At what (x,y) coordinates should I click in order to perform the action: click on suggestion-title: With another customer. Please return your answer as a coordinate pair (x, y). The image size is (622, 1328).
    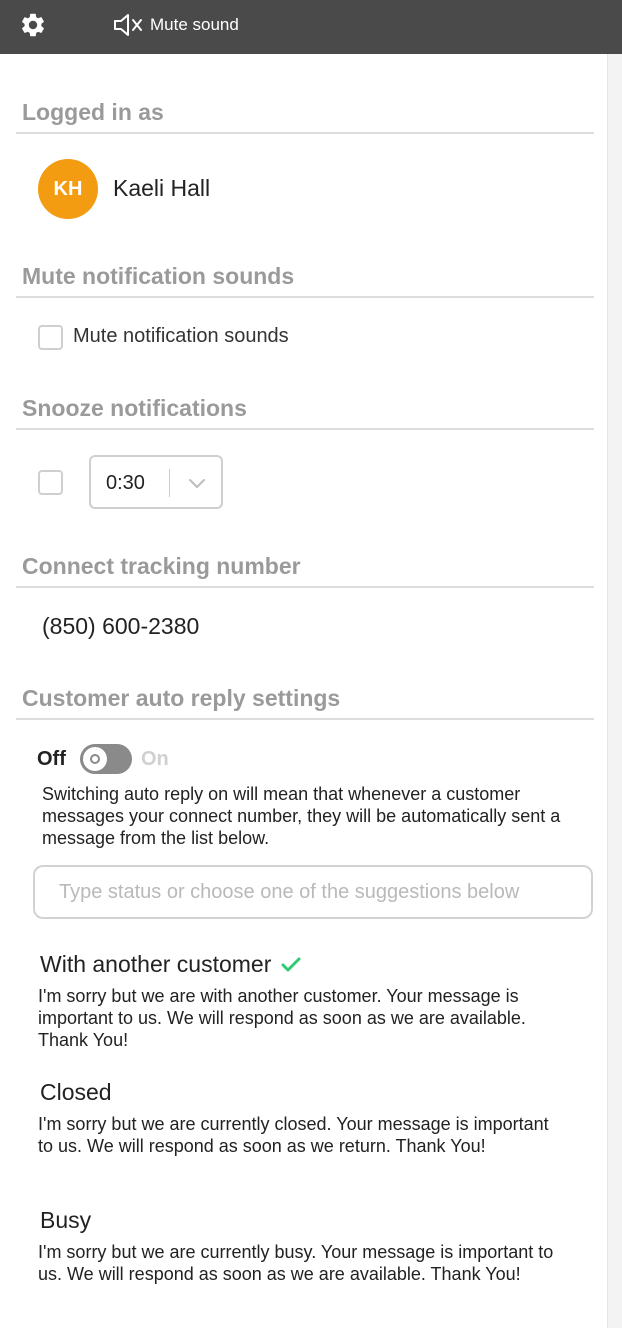
    Looking at the image, I should click on (156, 964).